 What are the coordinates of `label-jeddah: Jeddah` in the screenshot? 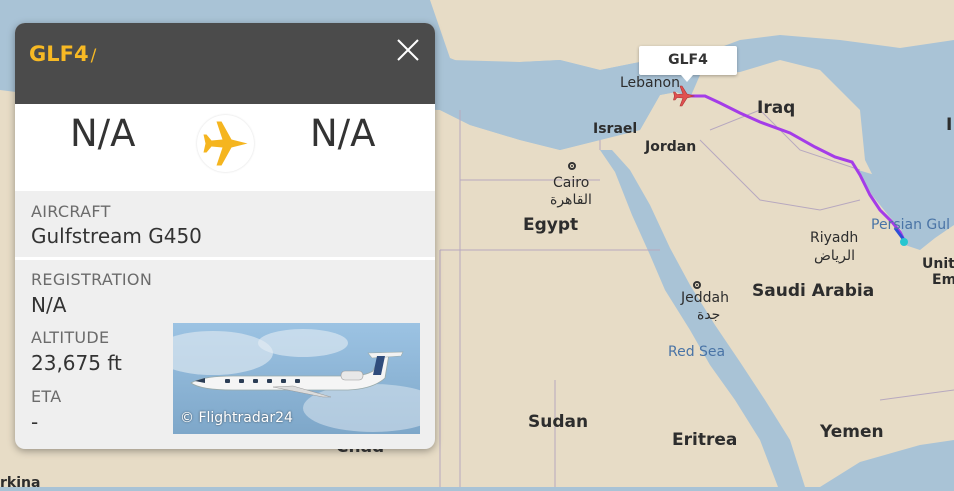 It's located at (705, 298).